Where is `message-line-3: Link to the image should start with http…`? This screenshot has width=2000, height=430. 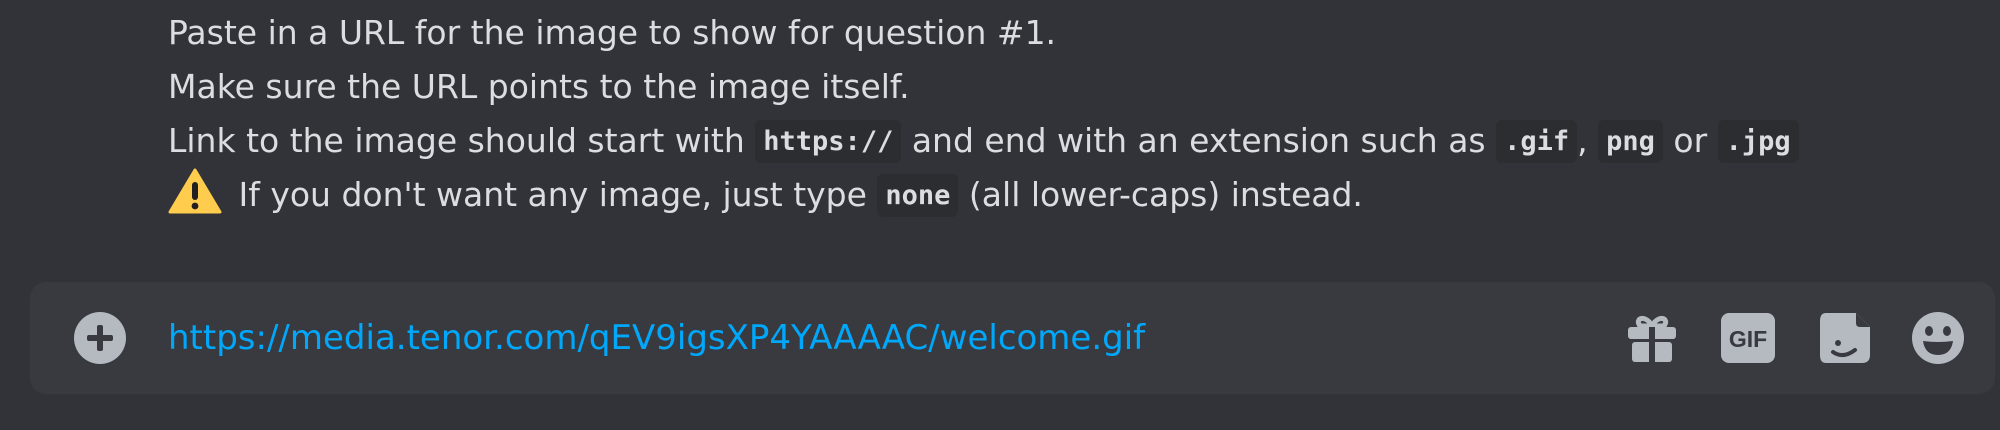 message-line-3: Link to the image should start with http… is located at coordinates (1048, 141).